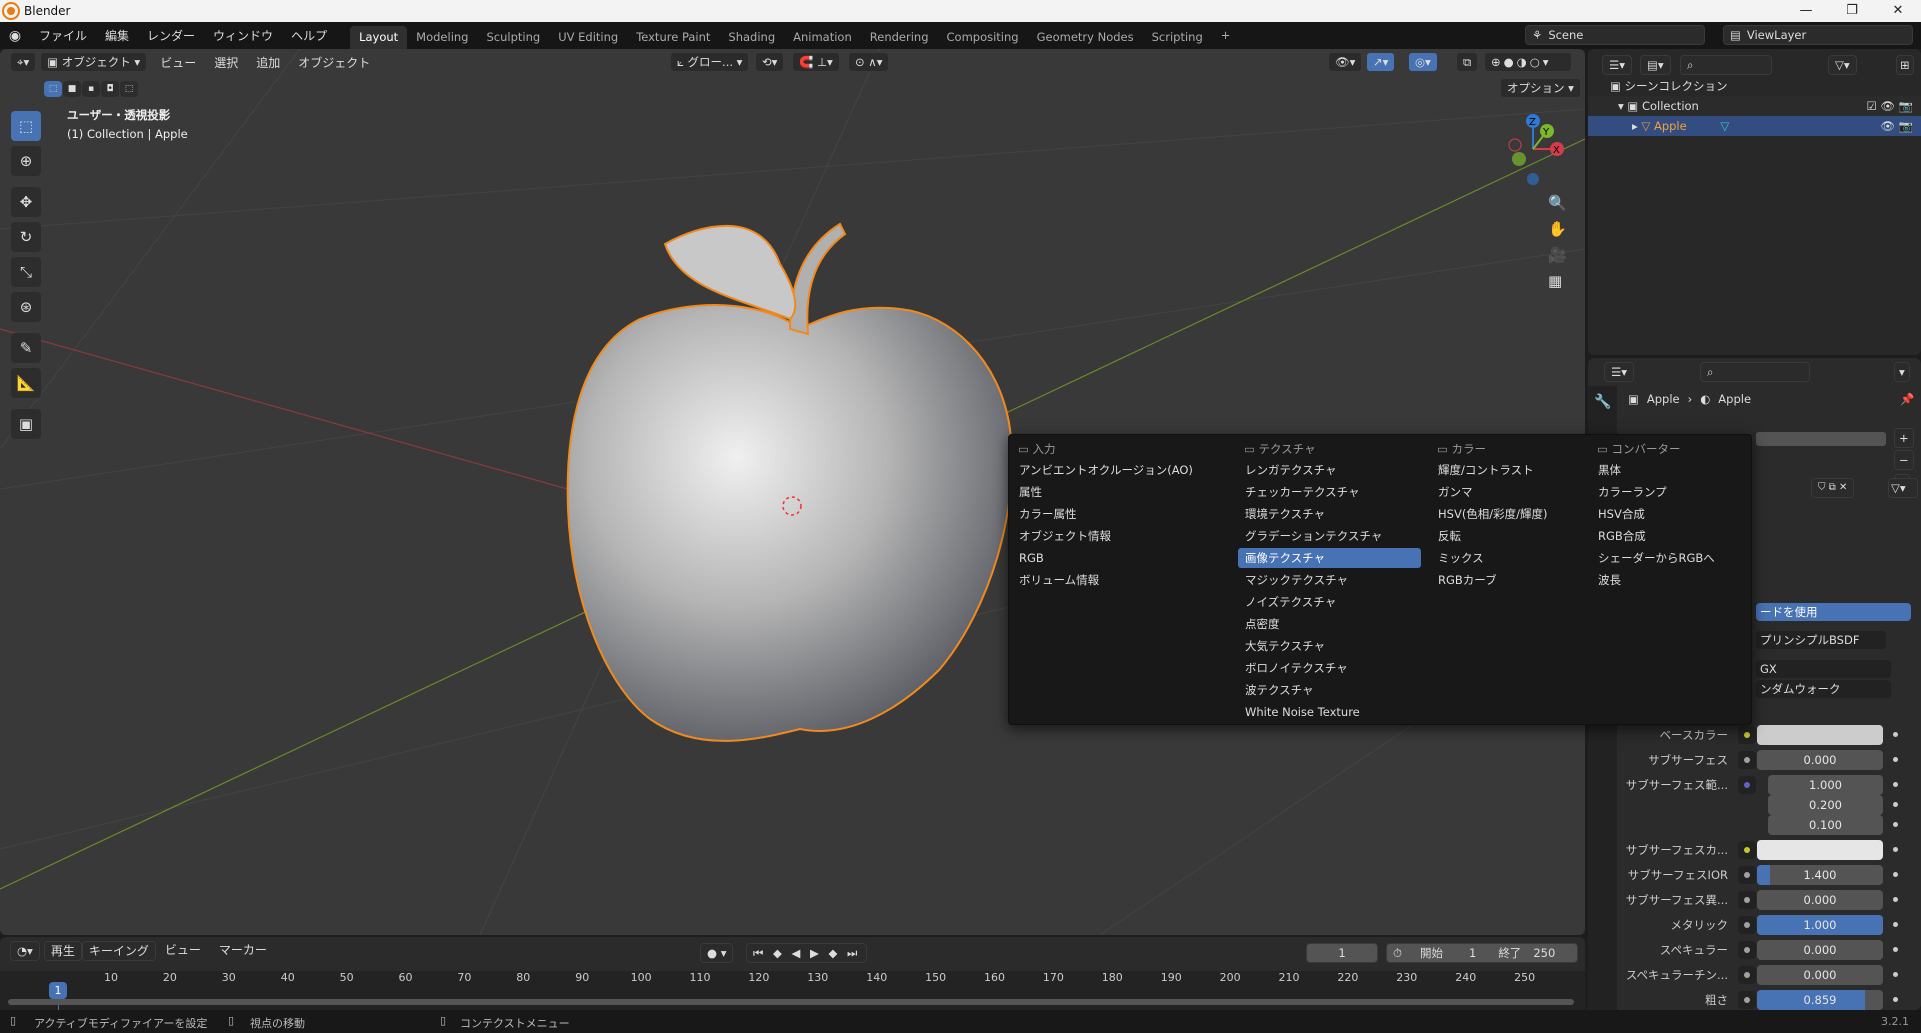  What do you see at coordinates (1666, 514) in the screenshot?
I see `menu-item: HSV合成` at bounding box center [1666, 514].